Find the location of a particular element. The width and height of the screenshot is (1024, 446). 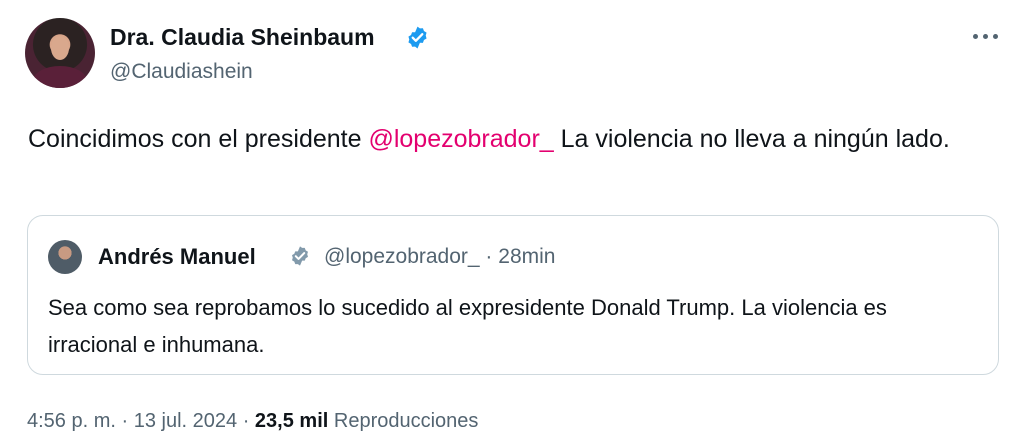

quote-time: 28min is located at coordinates (526, 256).